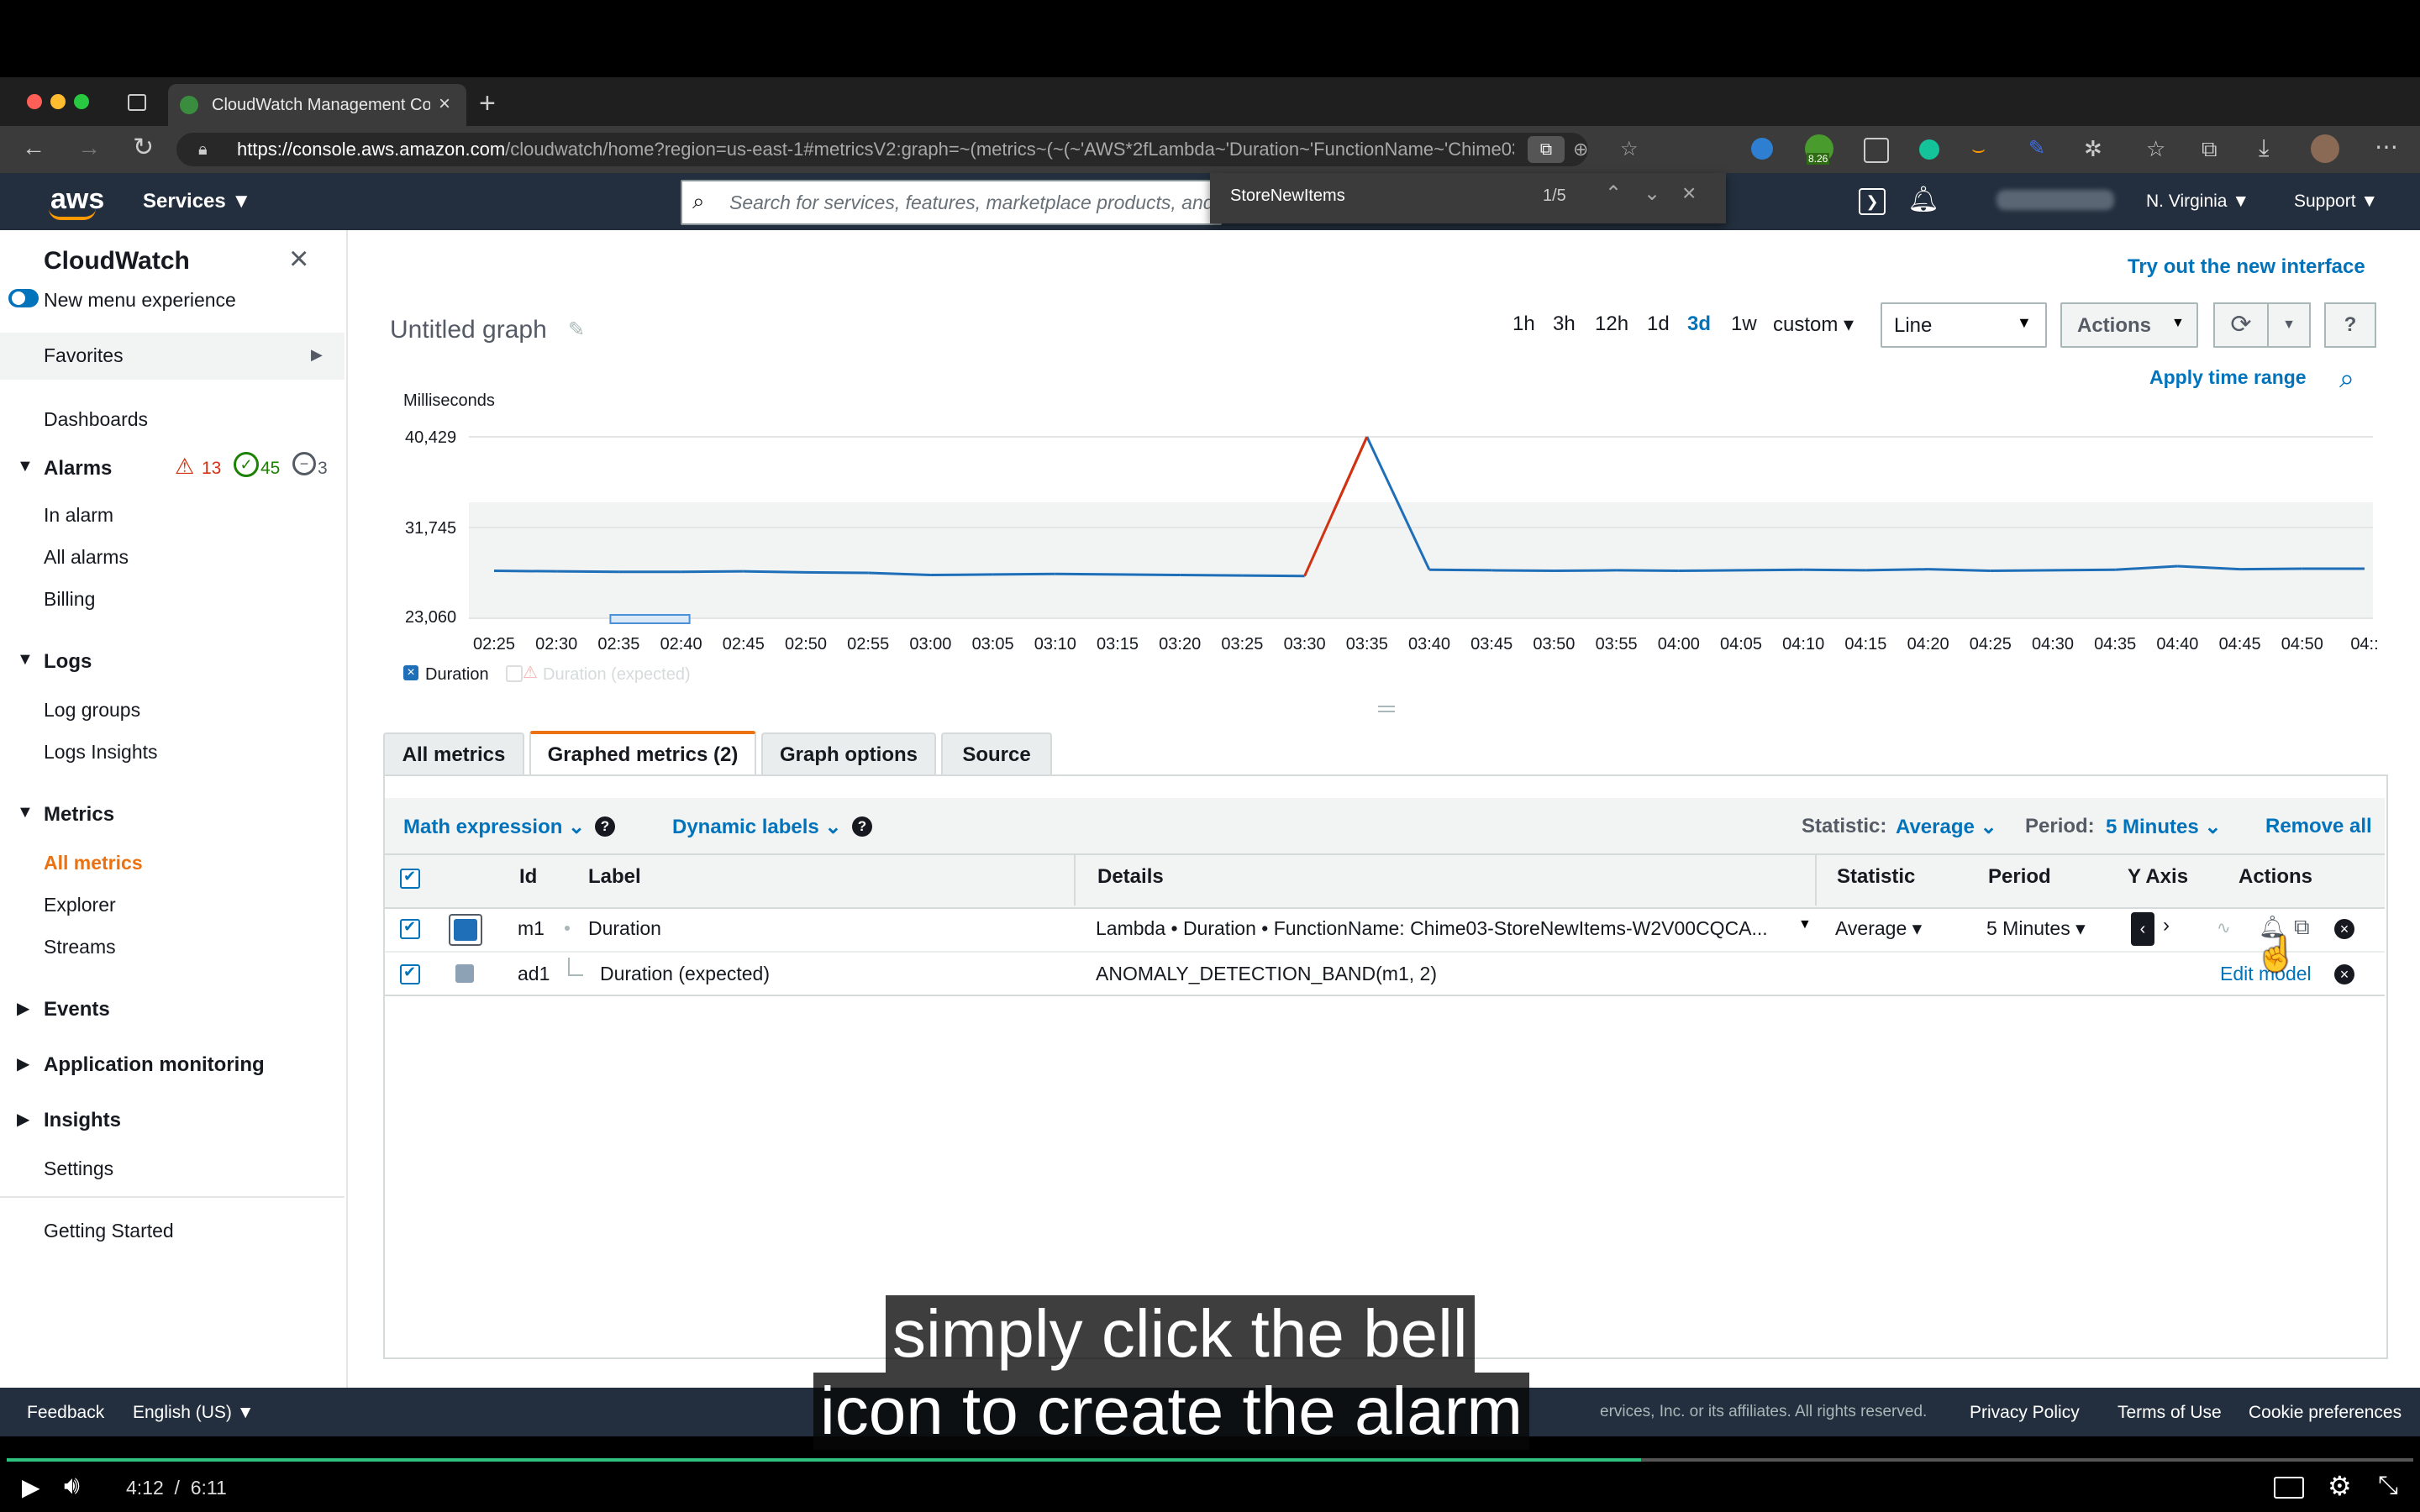 The height and width of the screenshot is (1512, 2420). I want to click on math-expression-dropdown: Math expression ⌄, so click(494, 827).